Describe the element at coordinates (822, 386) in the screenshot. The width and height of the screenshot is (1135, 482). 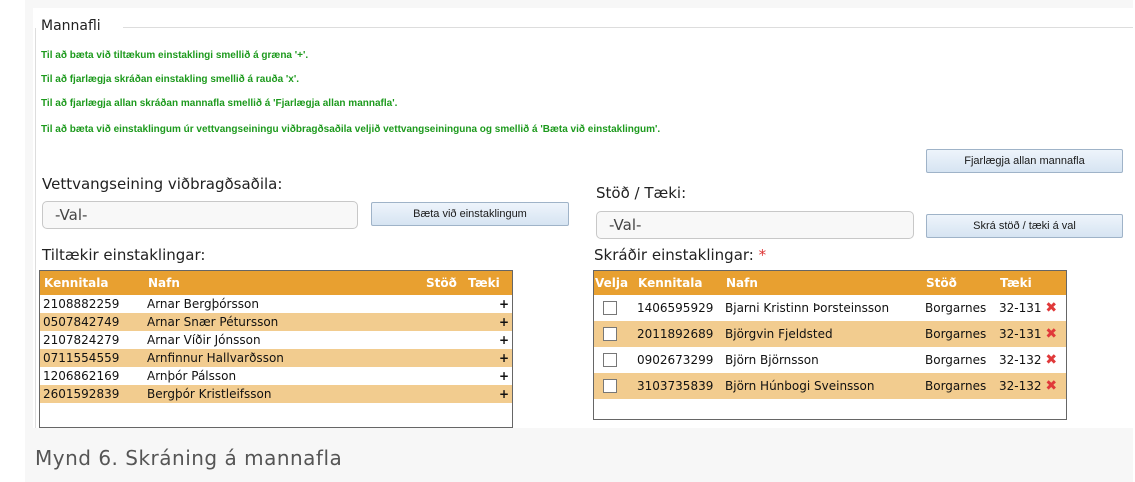
I see `nafn-cell: Björn Húnbogi Sveinsson` at that location.